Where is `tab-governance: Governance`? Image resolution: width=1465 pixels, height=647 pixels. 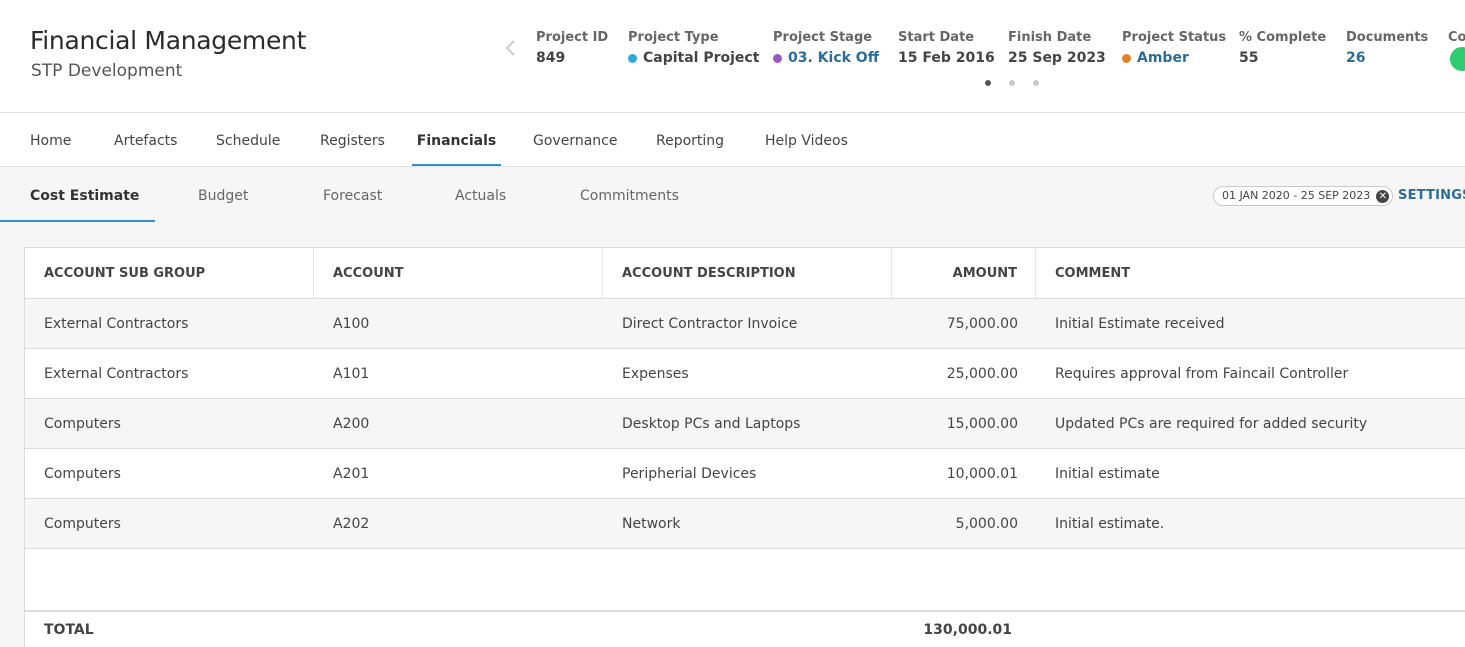
tab-governance: Governance is located at coordinates (575, 139).